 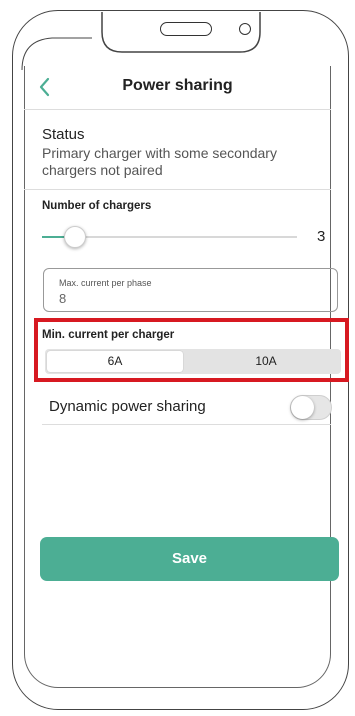 I want to click on option-10a-button: 10A, so click(x=266, y=361).